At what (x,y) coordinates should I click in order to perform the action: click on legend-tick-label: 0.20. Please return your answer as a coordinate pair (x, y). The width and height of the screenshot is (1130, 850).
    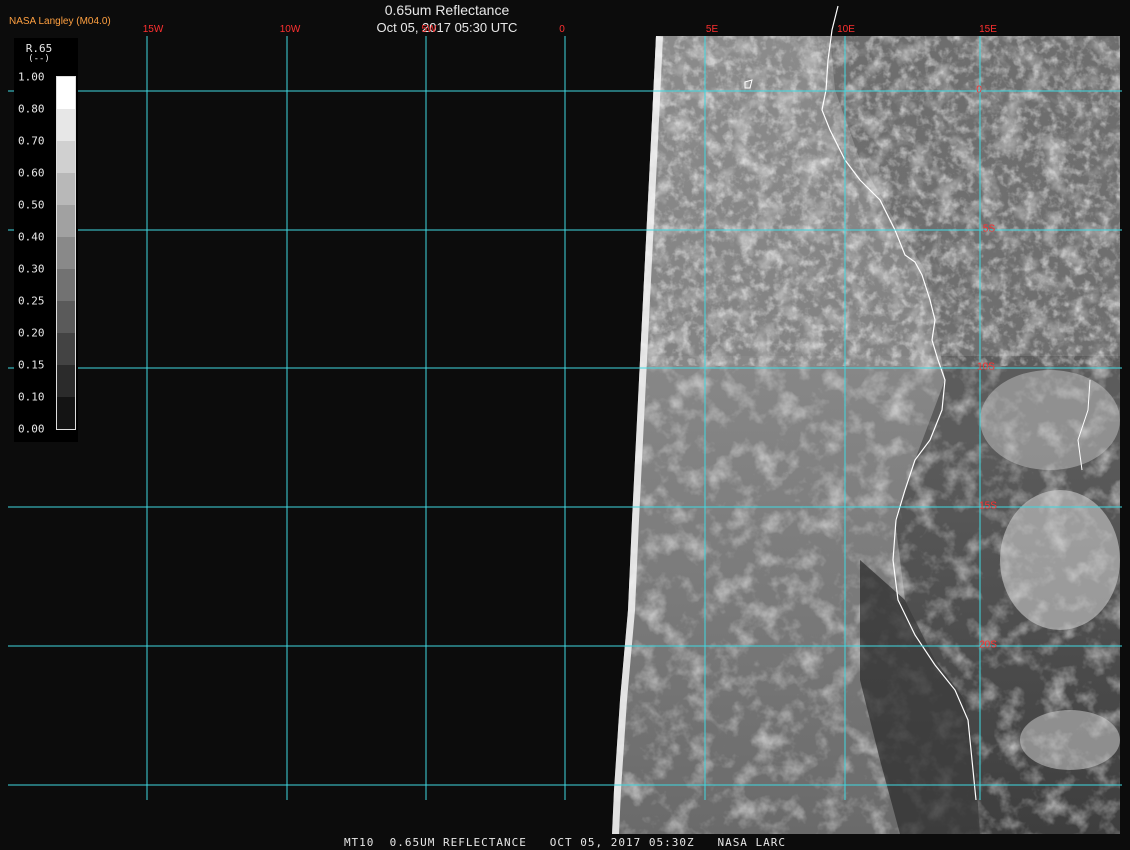
    Looking at the image, I should click on (31, 333).